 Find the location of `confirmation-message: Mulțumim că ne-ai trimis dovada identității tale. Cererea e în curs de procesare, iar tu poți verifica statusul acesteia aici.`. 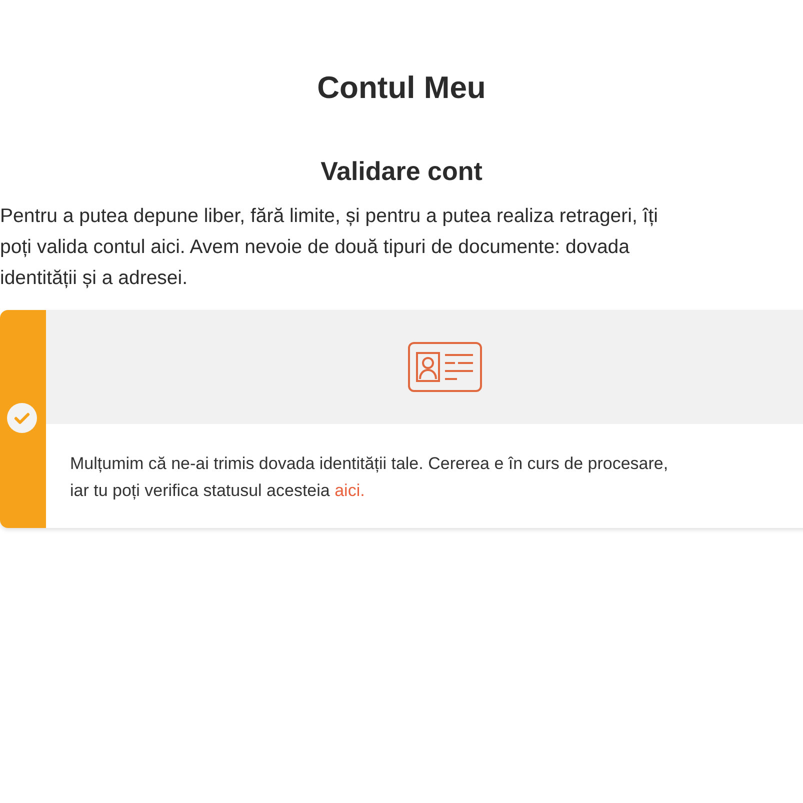

confirmation-message: Mulțumim că ne-ai trimis dovada identității tale. Cererea e în curs de procesare, iar tu poți verifica statusul acesteia aici. is located at coordinates (369, 477).